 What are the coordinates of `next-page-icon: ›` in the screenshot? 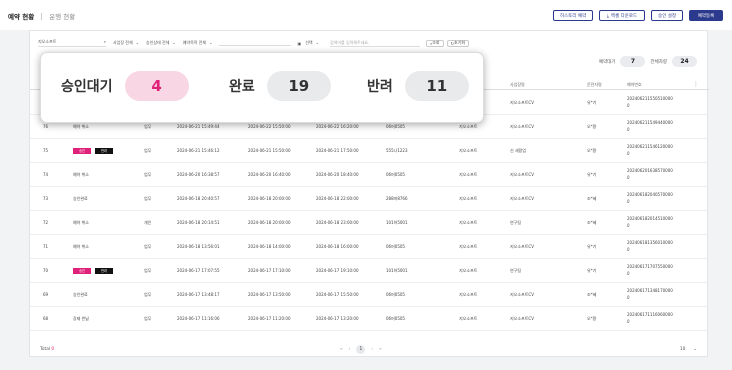 It's located at (372, 349).